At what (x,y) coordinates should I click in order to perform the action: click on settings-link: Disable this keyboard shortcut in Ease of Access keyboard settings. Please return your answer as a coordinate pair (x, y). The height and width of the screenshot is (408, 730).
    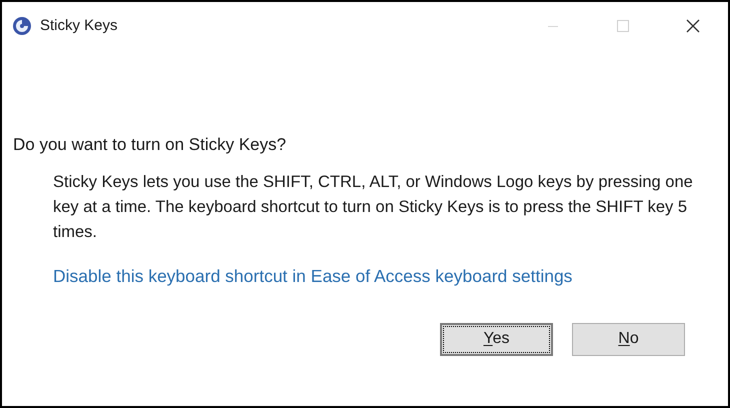
    Looking at the image, I should click on (312, 275).